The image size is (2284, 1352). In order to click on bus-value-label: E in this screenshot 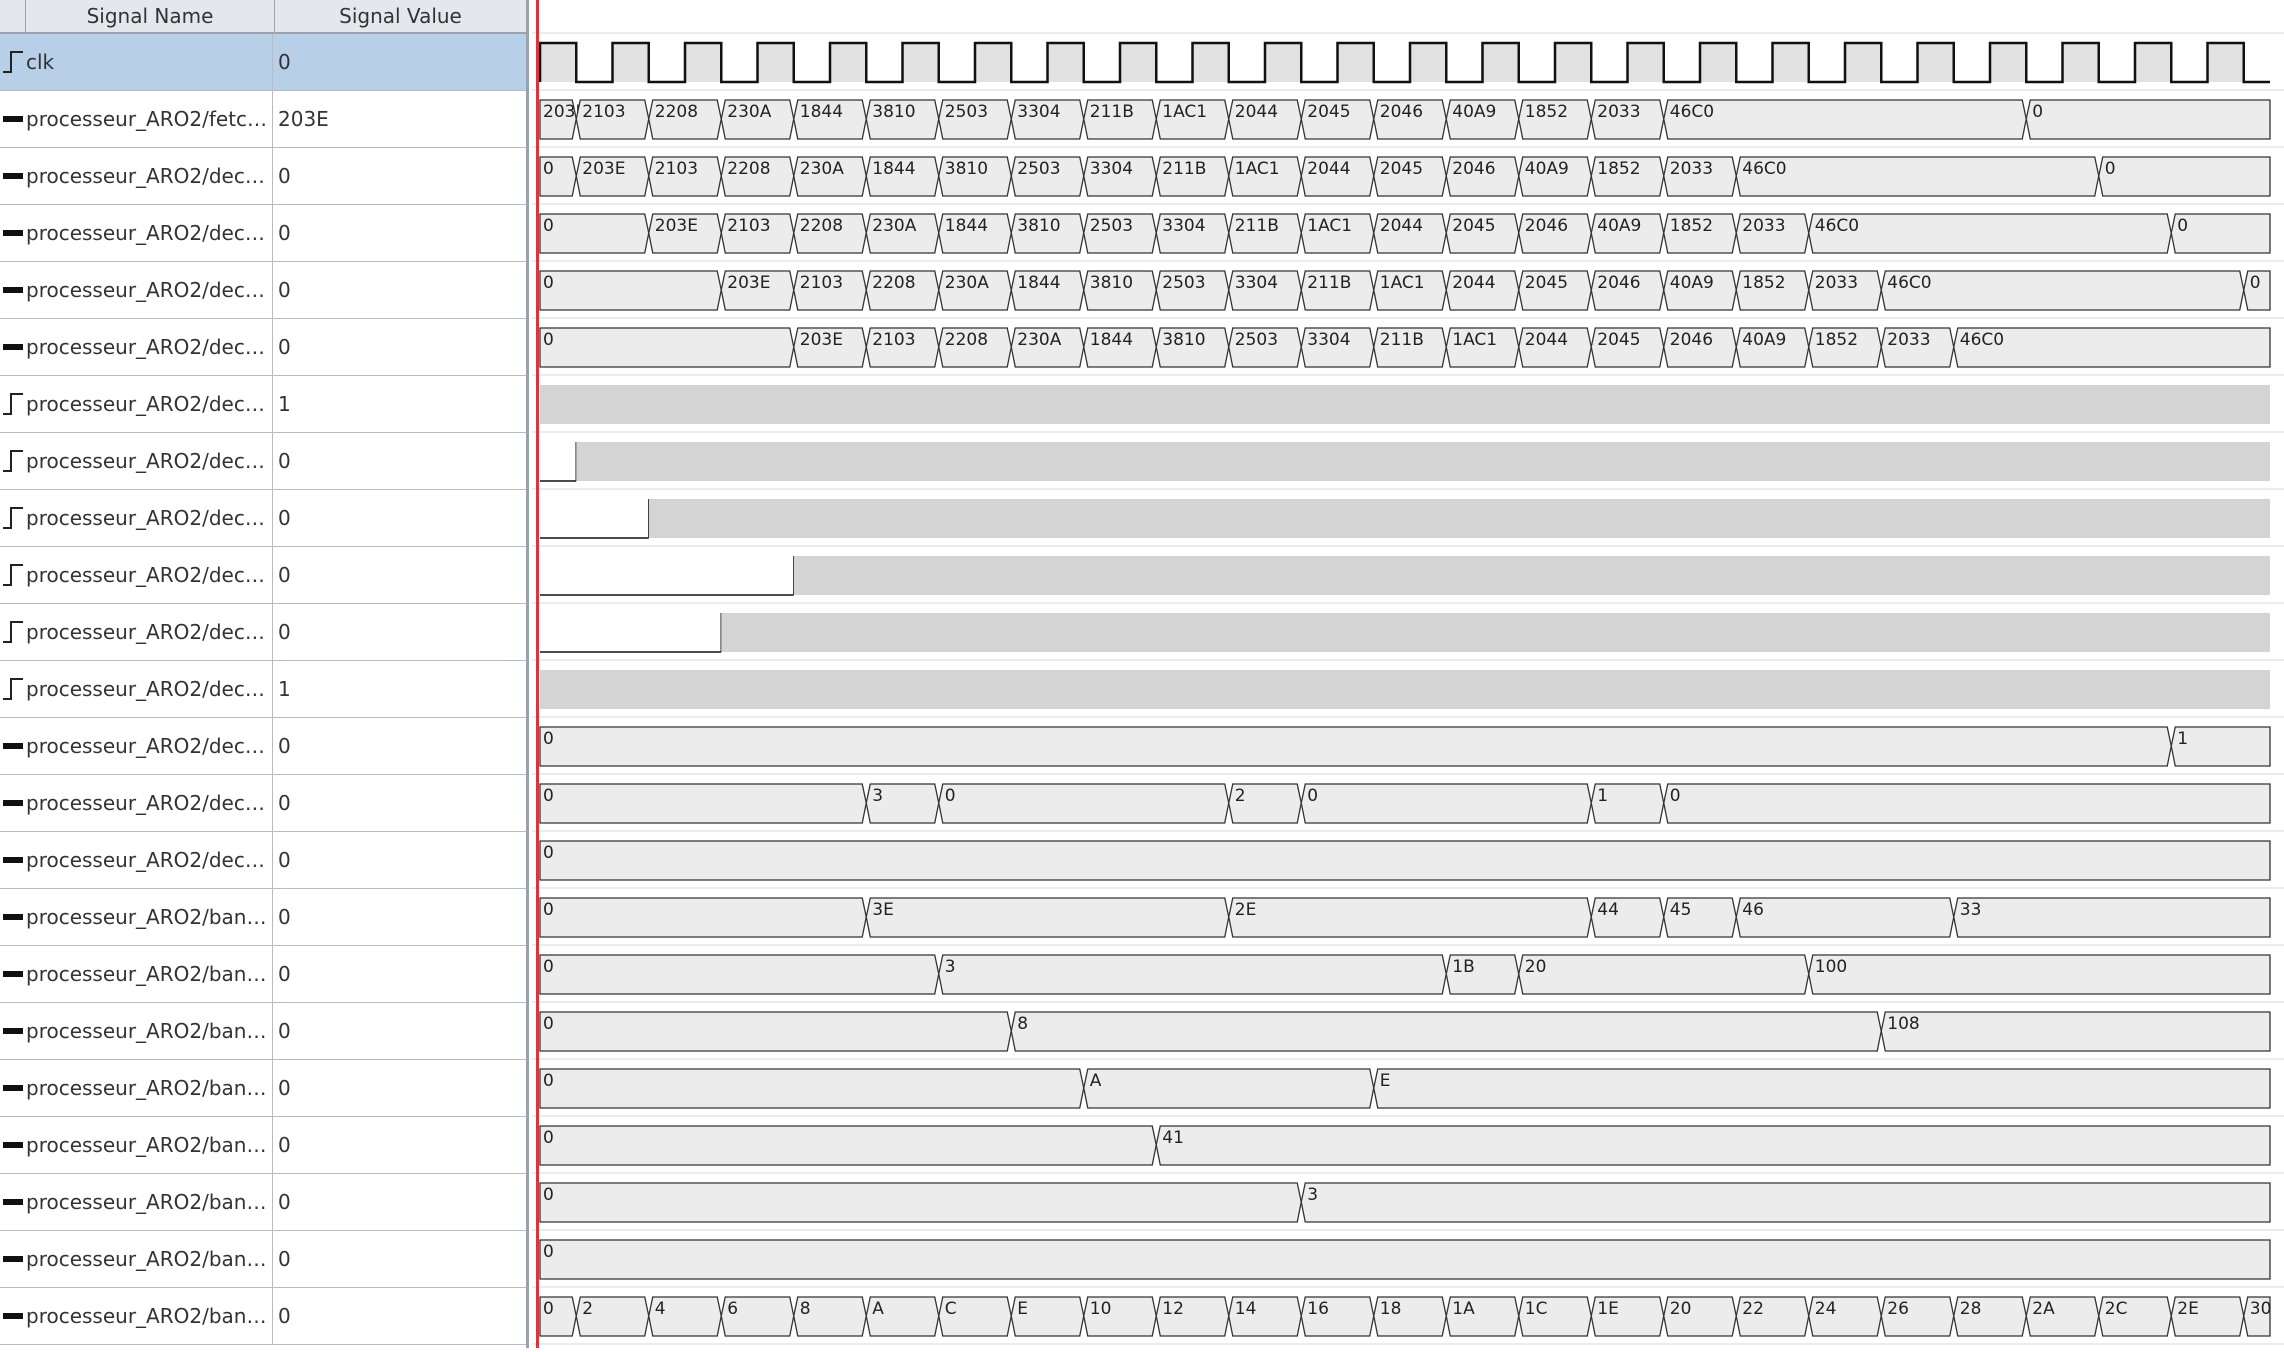, I will do `click(1022, 1309)`.